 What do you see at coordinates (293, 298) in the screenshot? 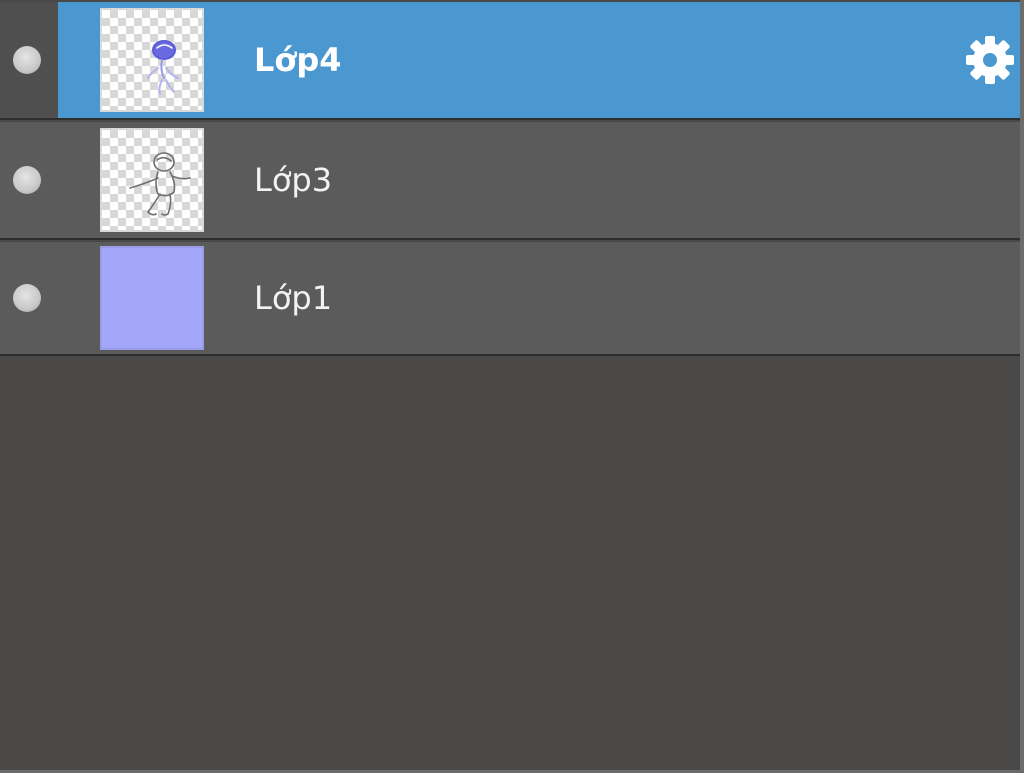
I see `layer-name: Lớp1` at bounding box center [293, 298].